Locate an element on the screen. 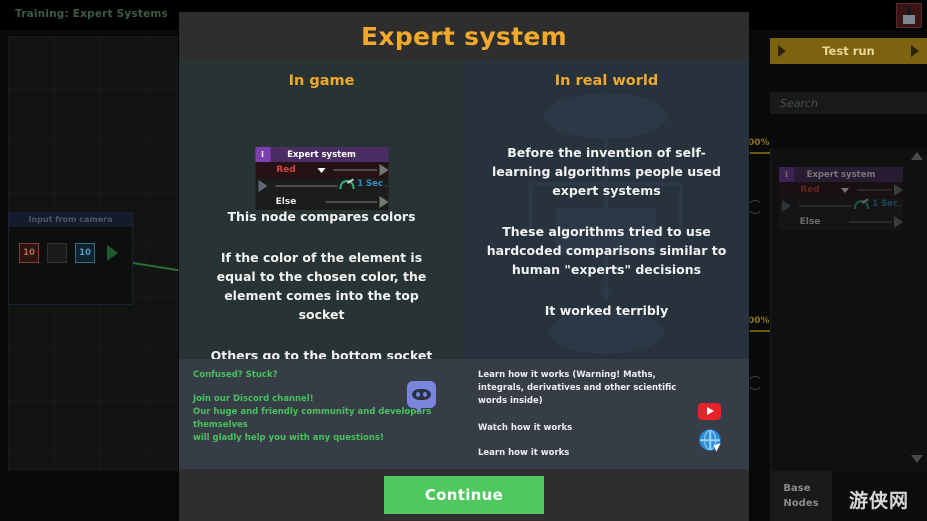 This screenshot has height=521, width=927. learn-link-2: Learn how it works is located at coordinates (606, 453).